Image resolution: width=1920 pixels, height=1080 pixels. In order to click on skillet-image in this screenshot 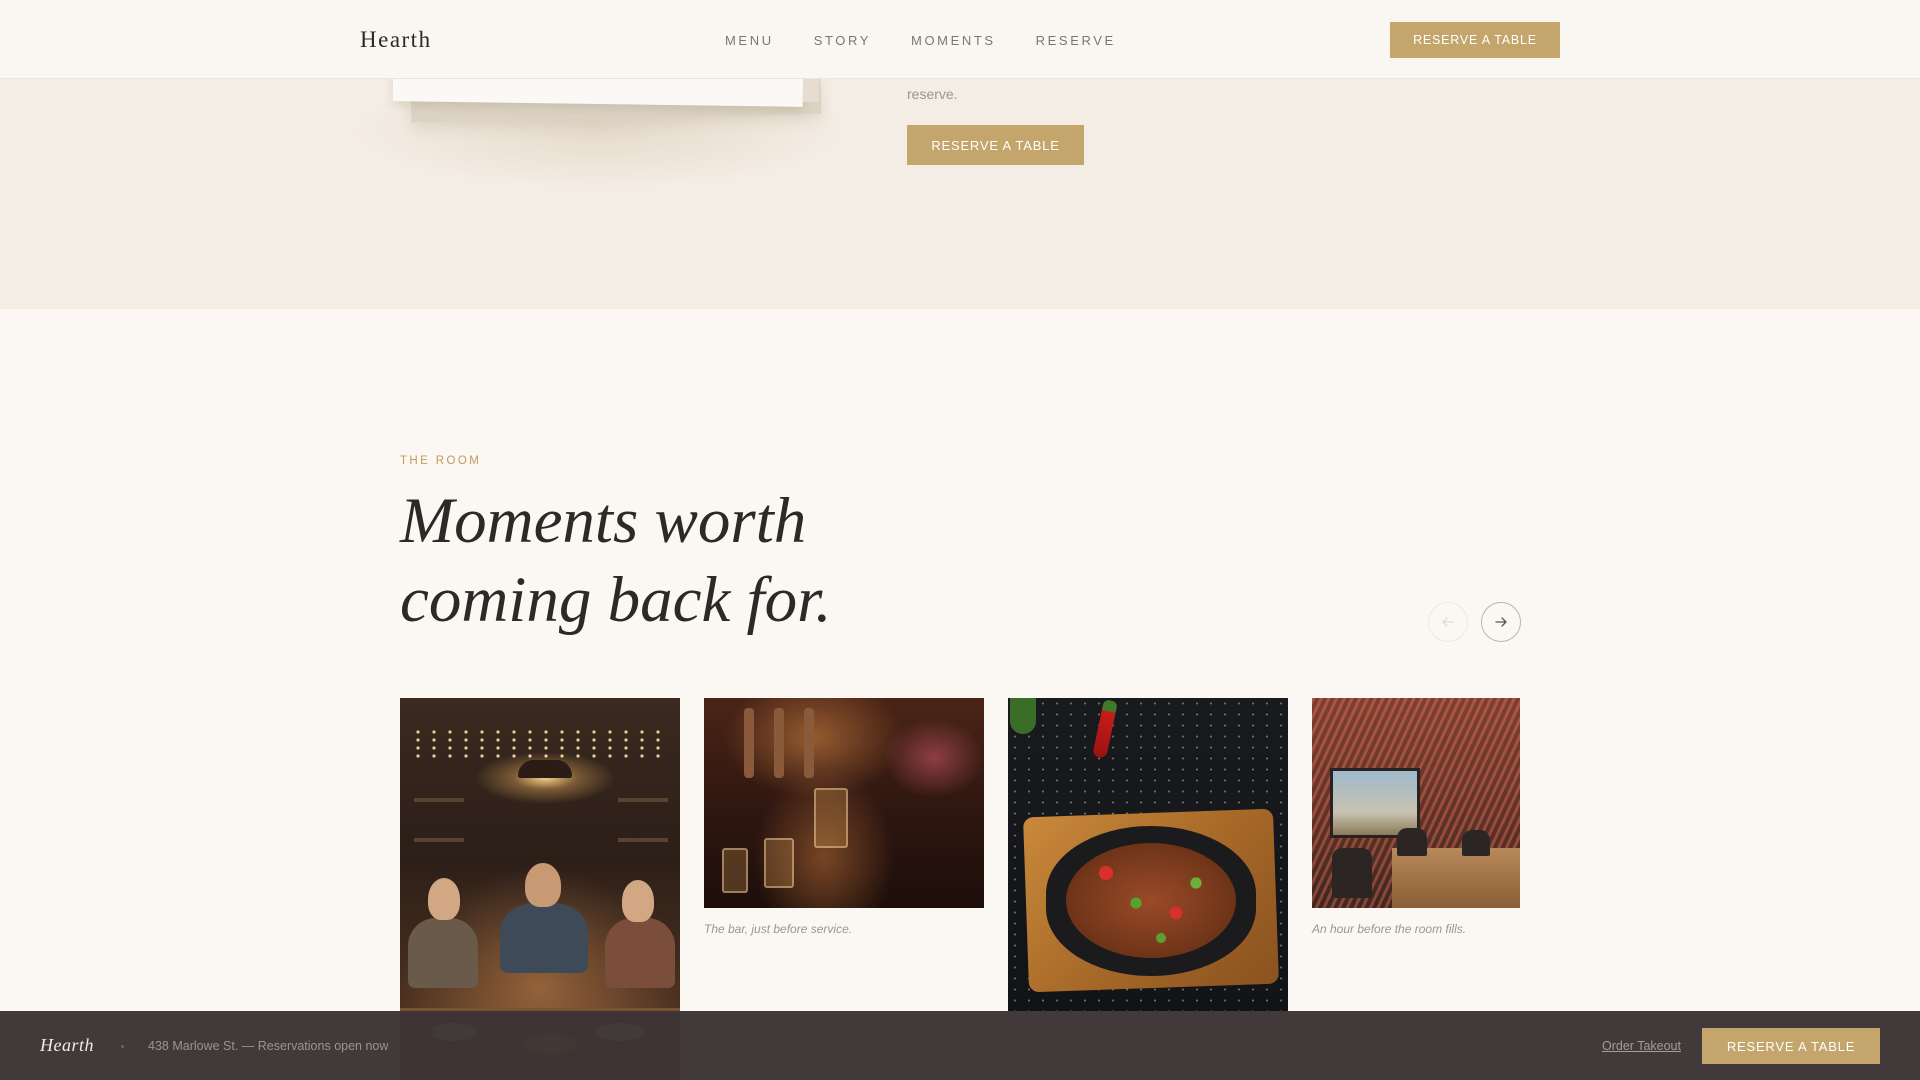, I will do `click(1148, 854)`.